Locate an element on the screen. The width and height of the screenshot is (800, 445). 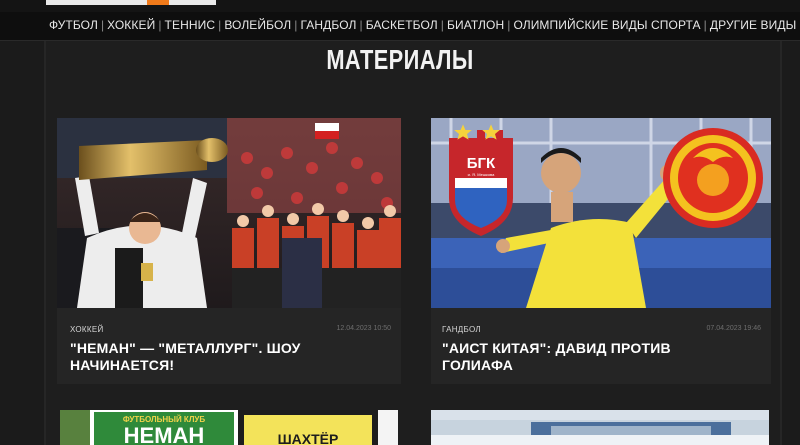
site-logo is located at coordinates (131, 2).